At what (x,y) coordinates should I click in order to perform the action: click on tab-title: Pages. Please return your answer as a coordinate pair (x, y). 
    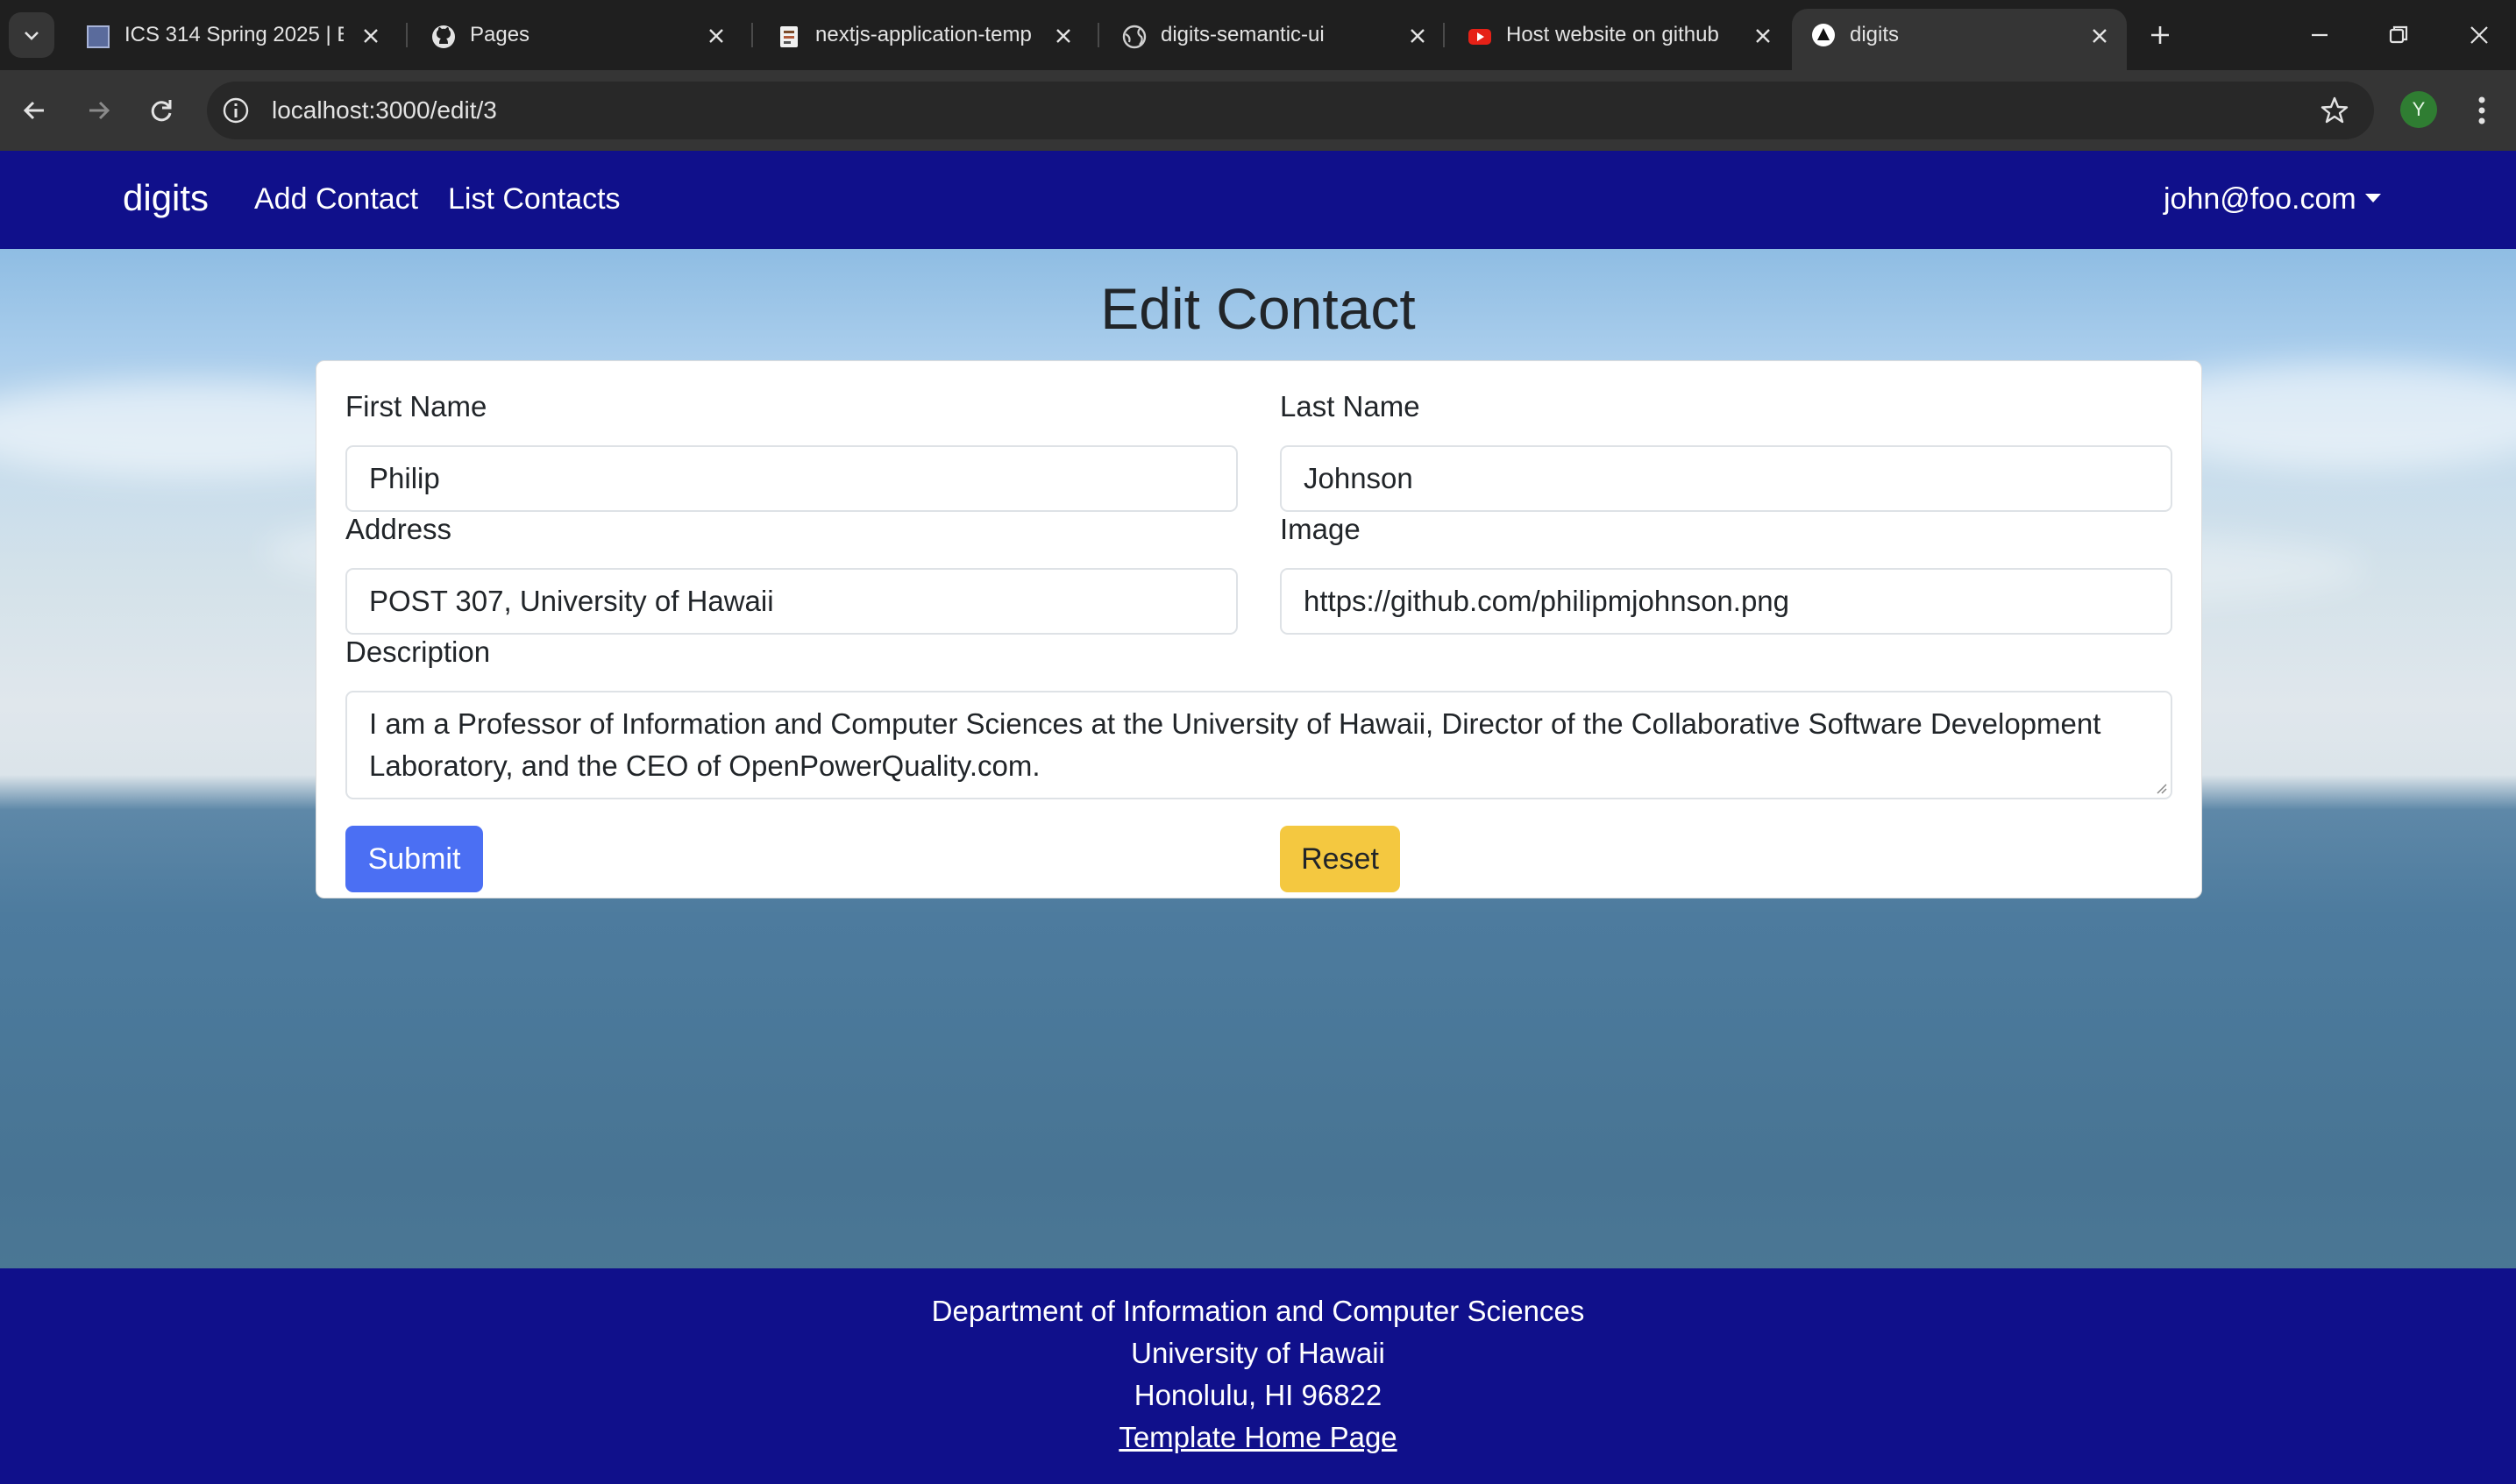
    Looking at the image, I should click on (500, 34).